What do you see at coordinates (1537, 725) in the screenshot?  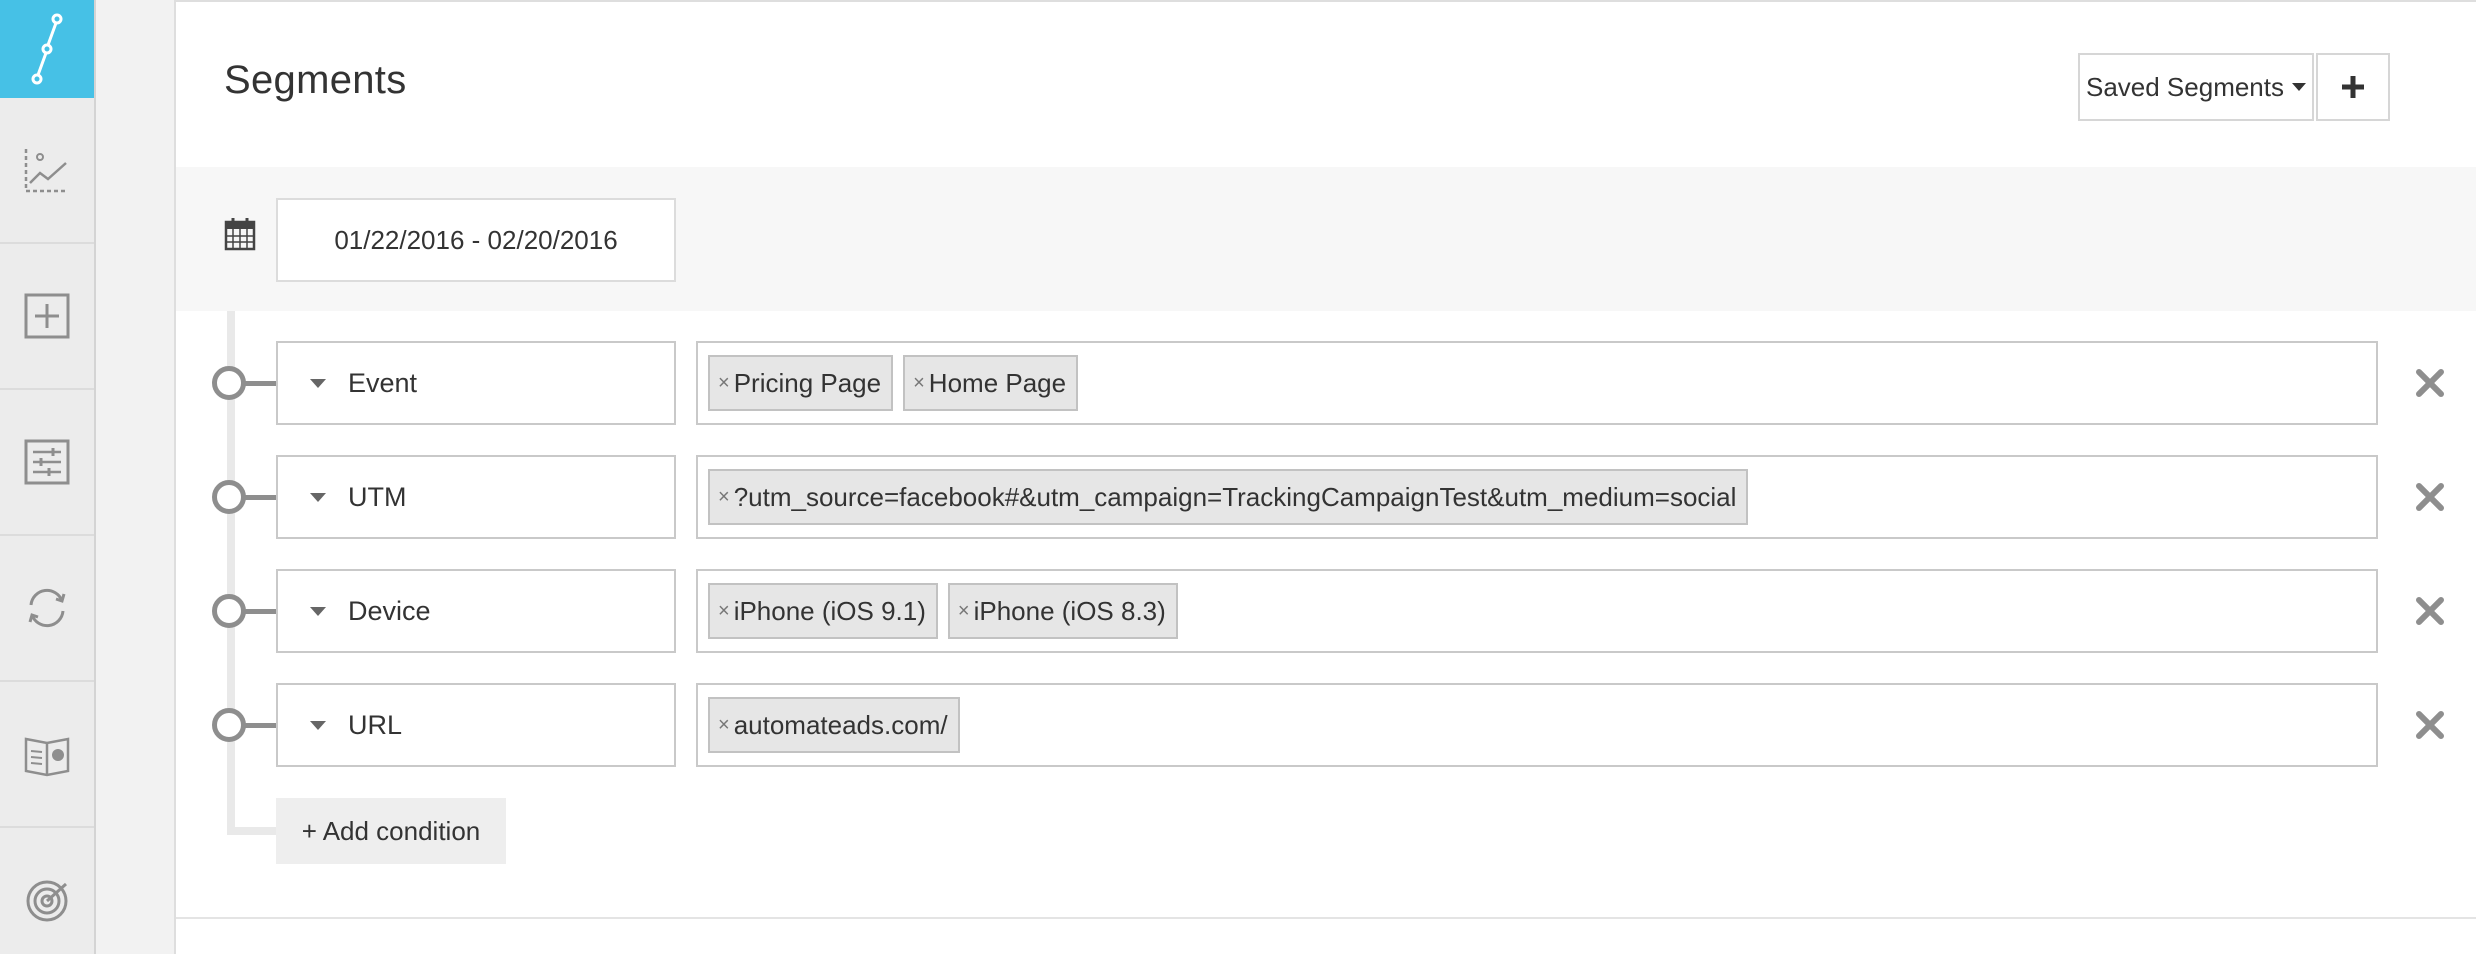 I see `condition-values-input: × automateads.com/` at bounding box center [1537, 725].